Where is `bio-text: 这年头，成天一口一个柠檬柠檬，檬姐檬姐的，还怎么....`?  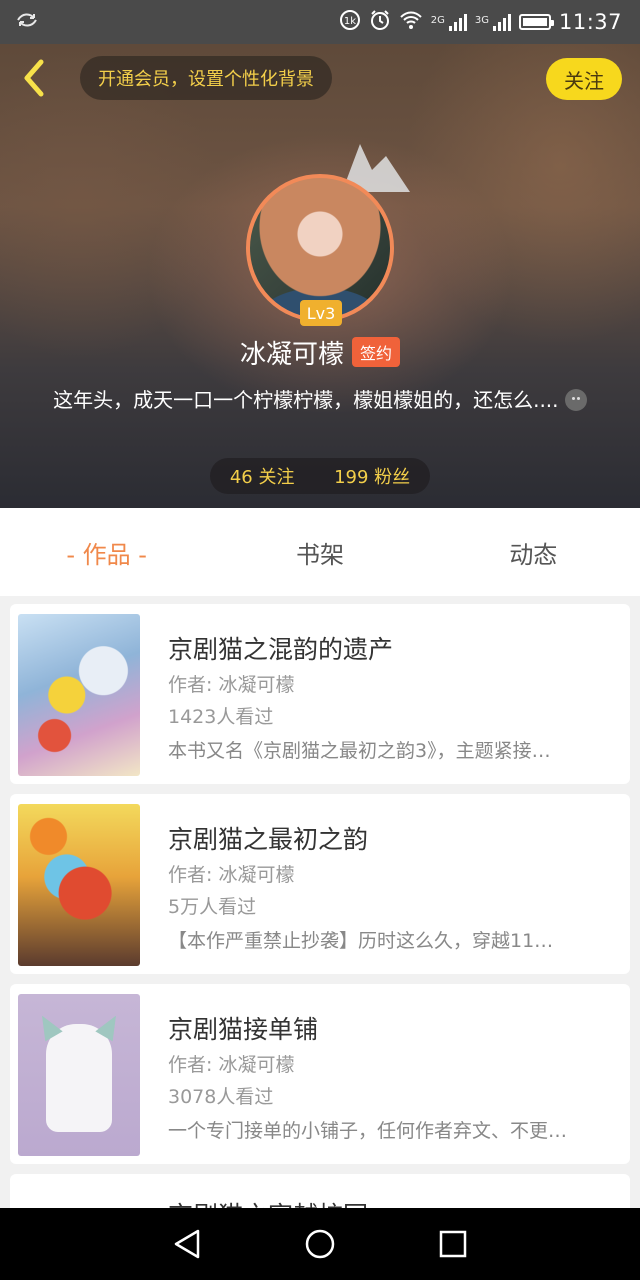
bio-text: 这年头，成天一口一个柠檬柠檬，檬姐檬姐的，还怎么.... is located at coordinates (306, 400).